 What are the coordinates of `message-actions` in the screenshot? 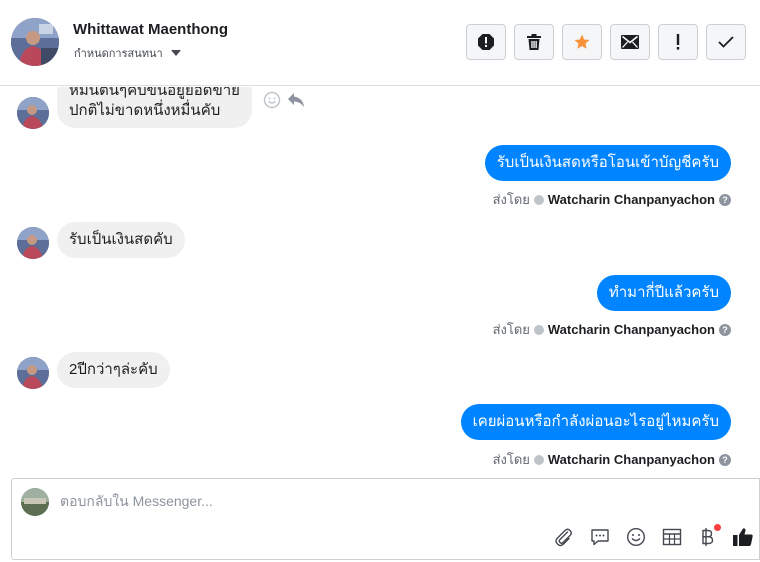 It's located at (284, 100).